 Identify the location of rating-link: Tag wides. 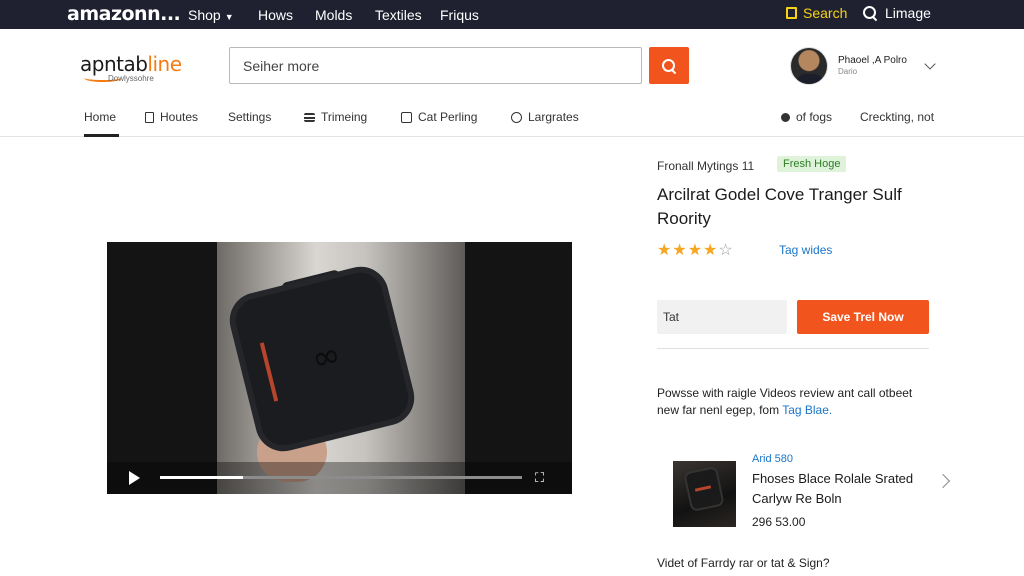
(805, 250).